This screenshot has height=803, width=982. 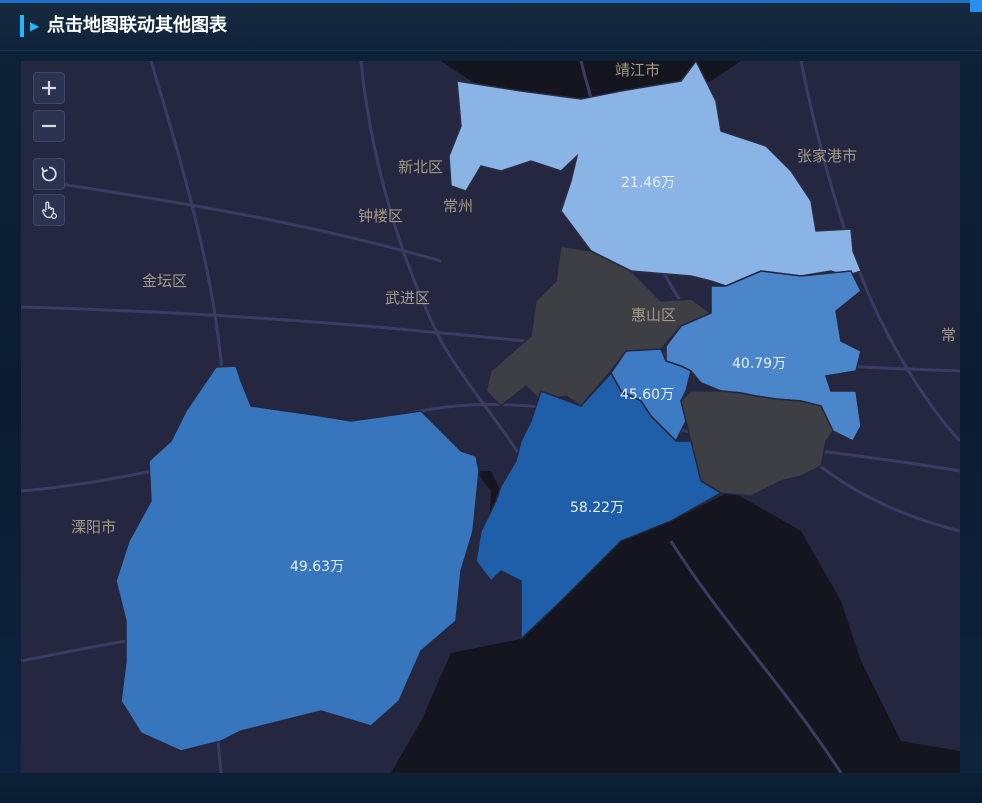 I want to click on label-jingjiang: 靖江市, so click(x=637, y=70).